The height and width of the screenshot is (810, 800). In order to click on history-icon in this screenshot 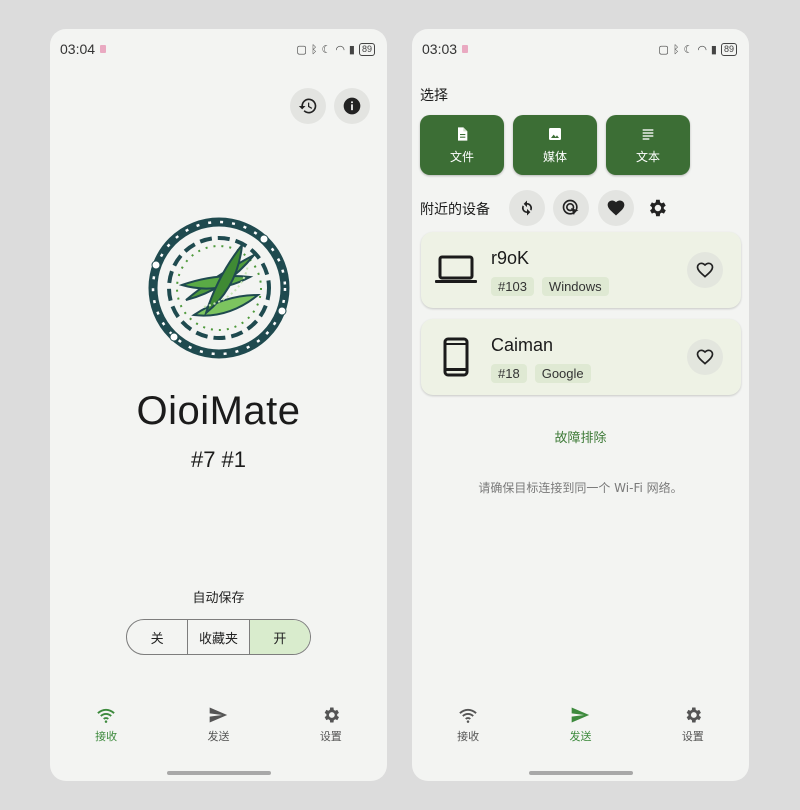, I will do `click(307, 106)`.